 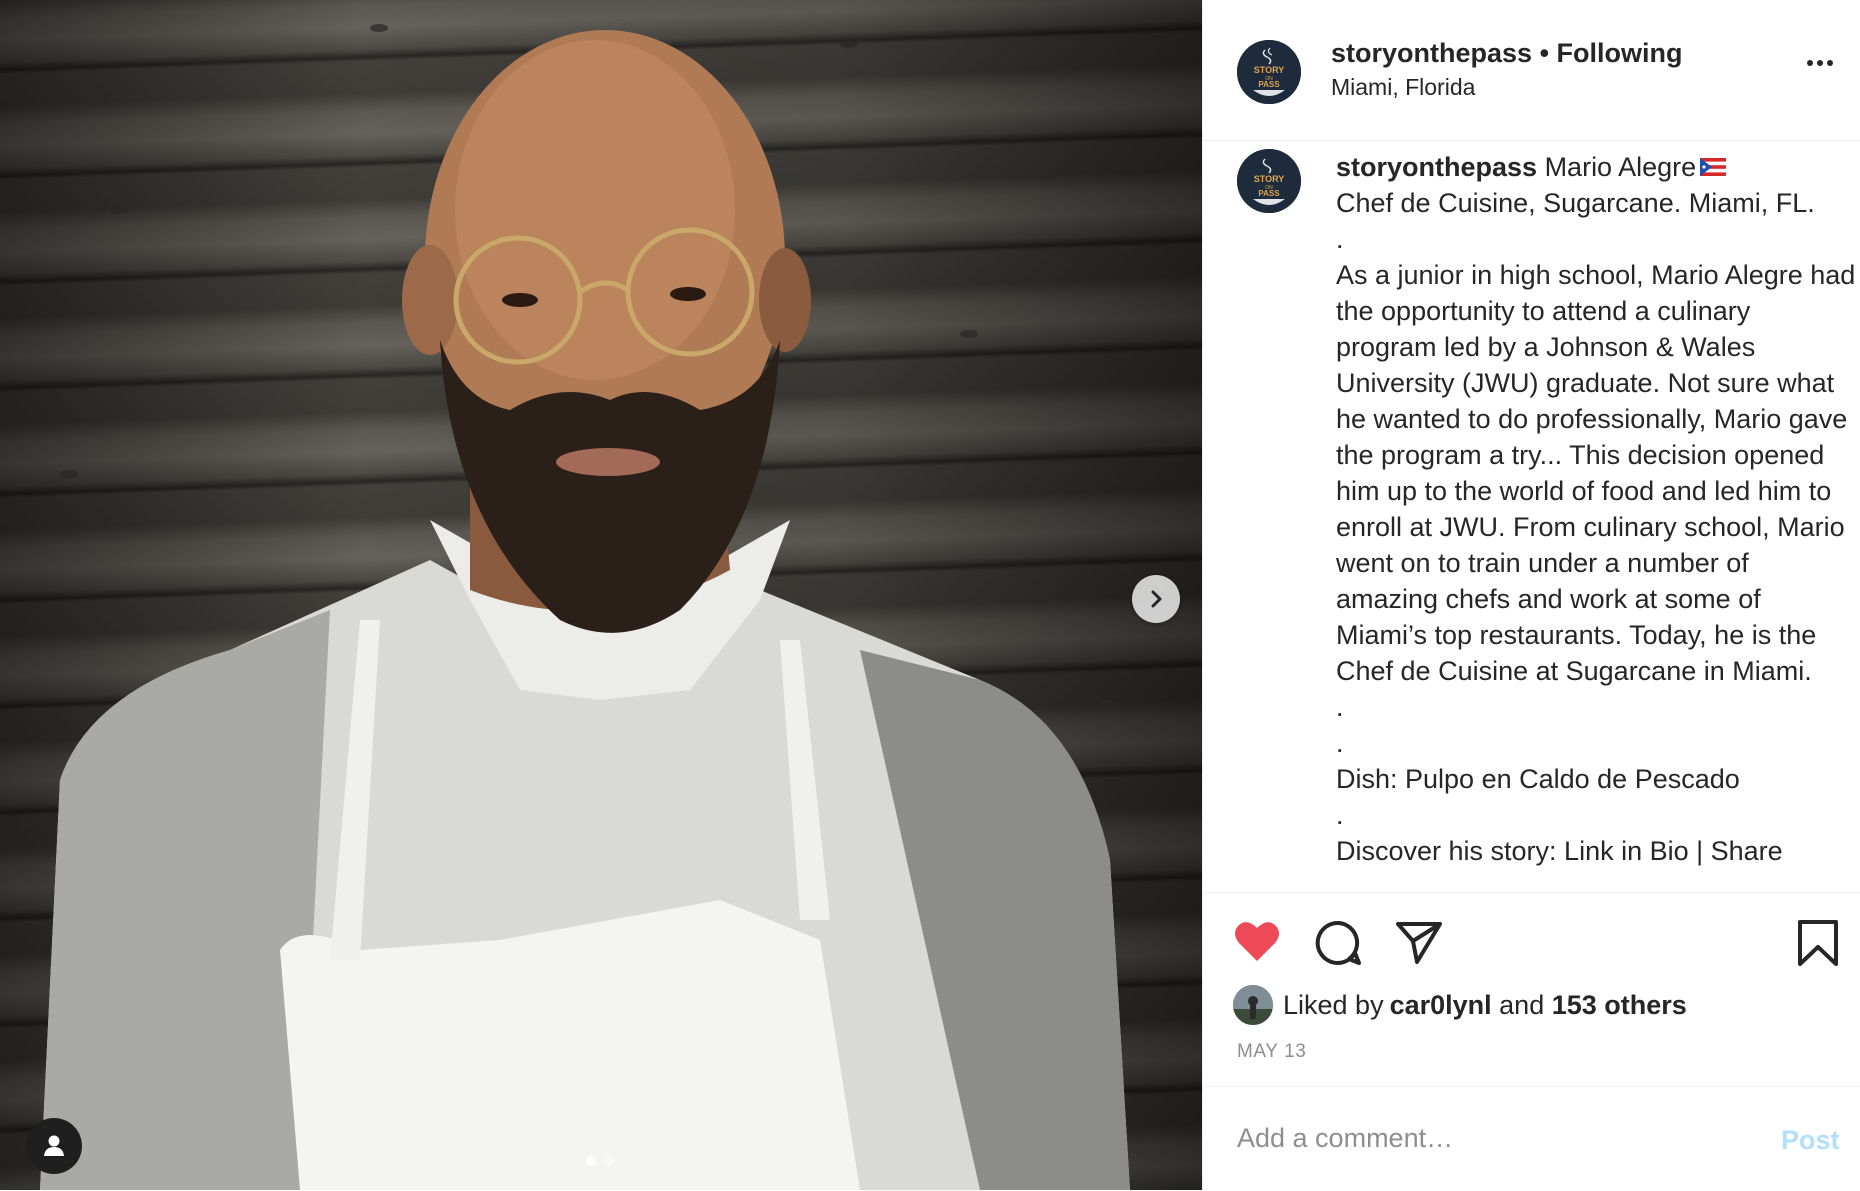 What do you see at coordinates (1497, 1138) in the screenshot?
I see `comment-input` at bounding box center [1497, 1138].